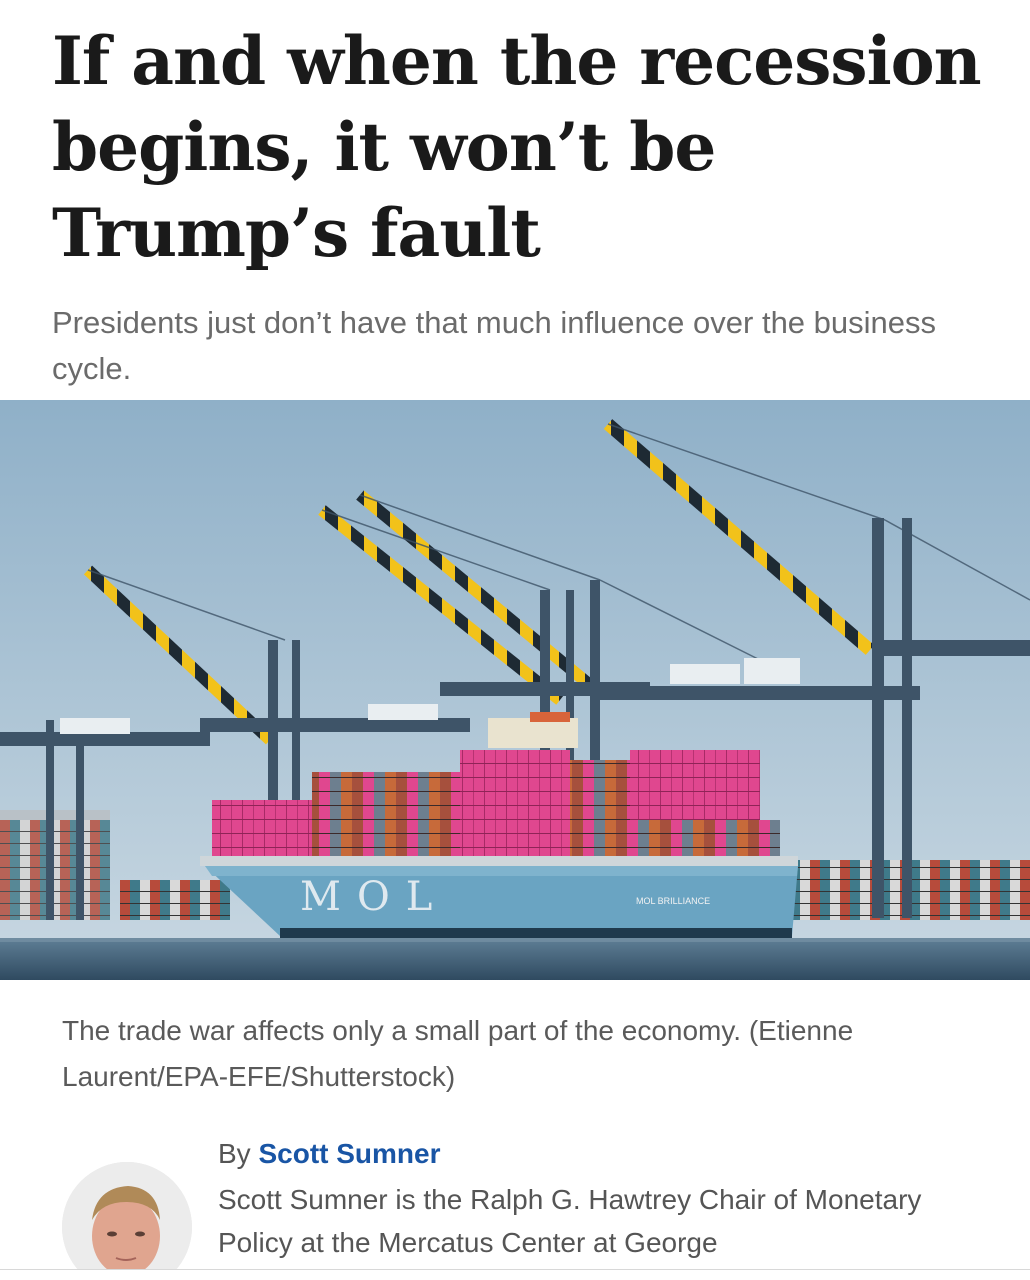  I want to click on author-link: Scott Sumner, so click(349, 1153).